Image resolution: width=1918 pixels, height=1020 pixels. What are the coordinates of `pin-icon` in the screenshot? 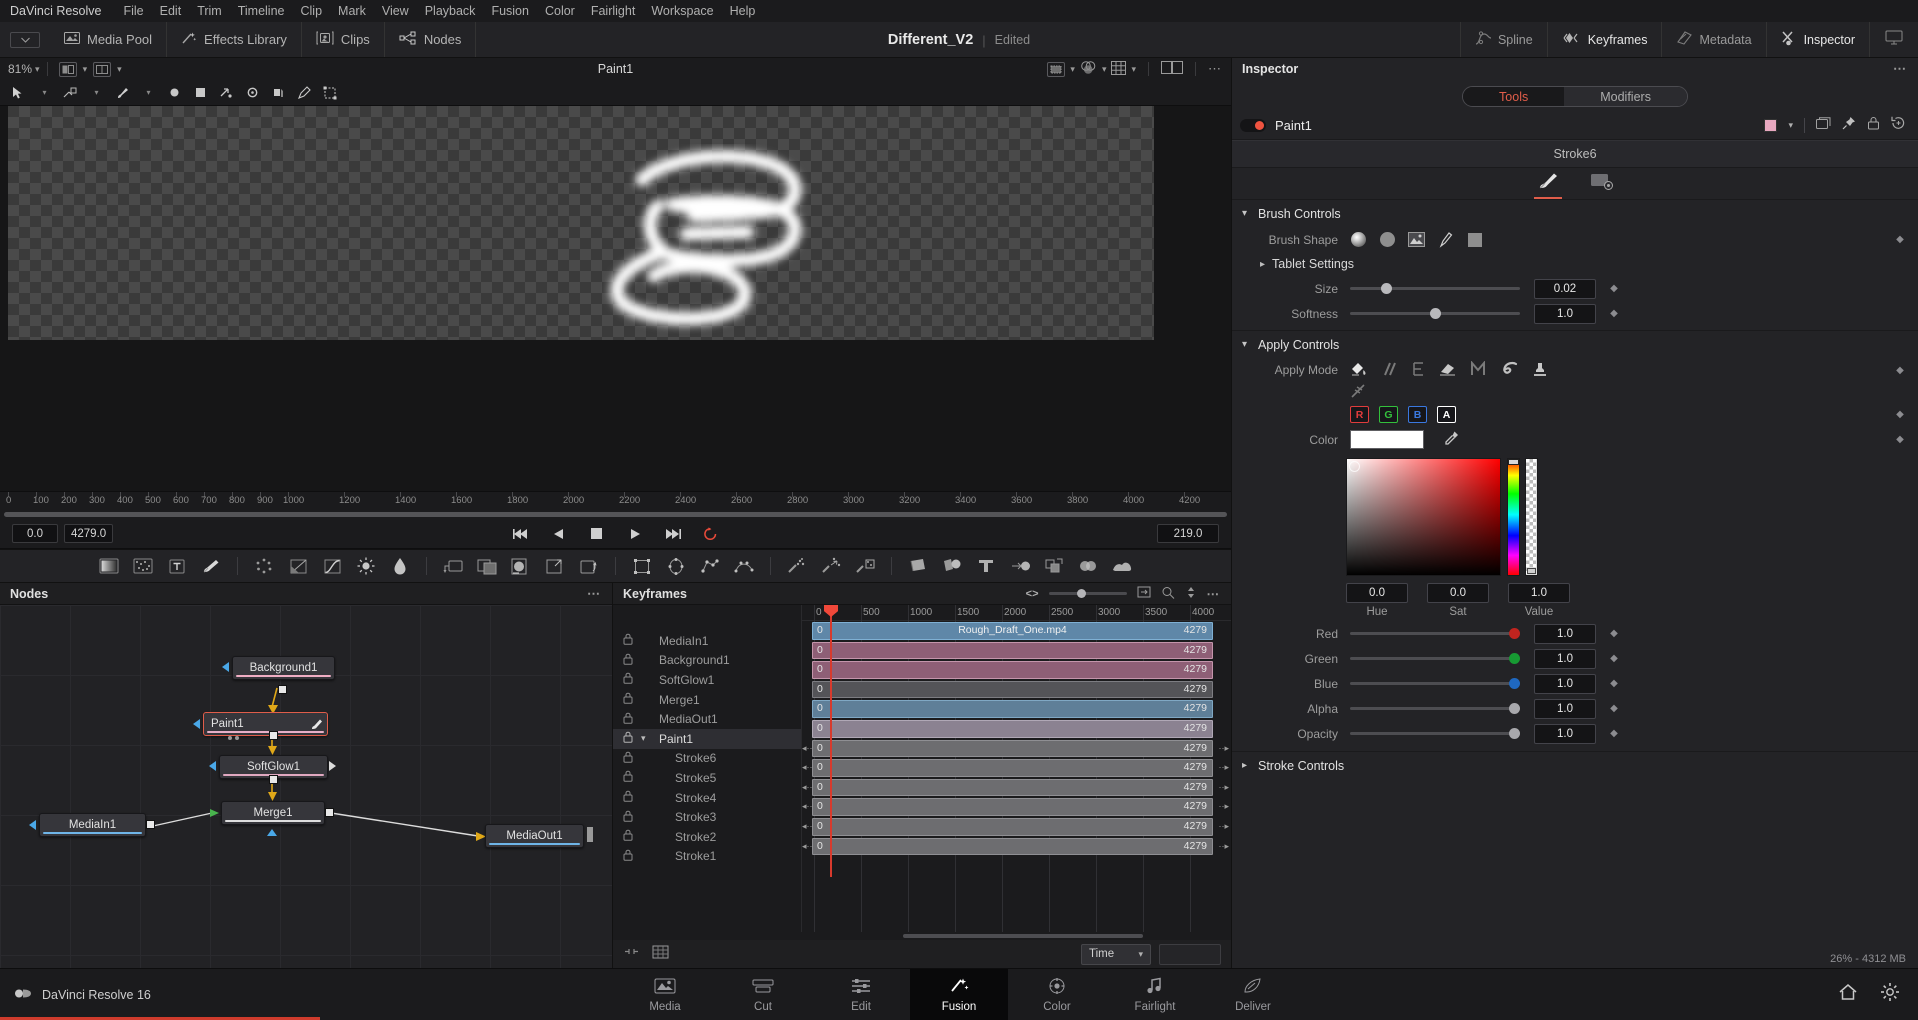 It's located at (1849, 125).